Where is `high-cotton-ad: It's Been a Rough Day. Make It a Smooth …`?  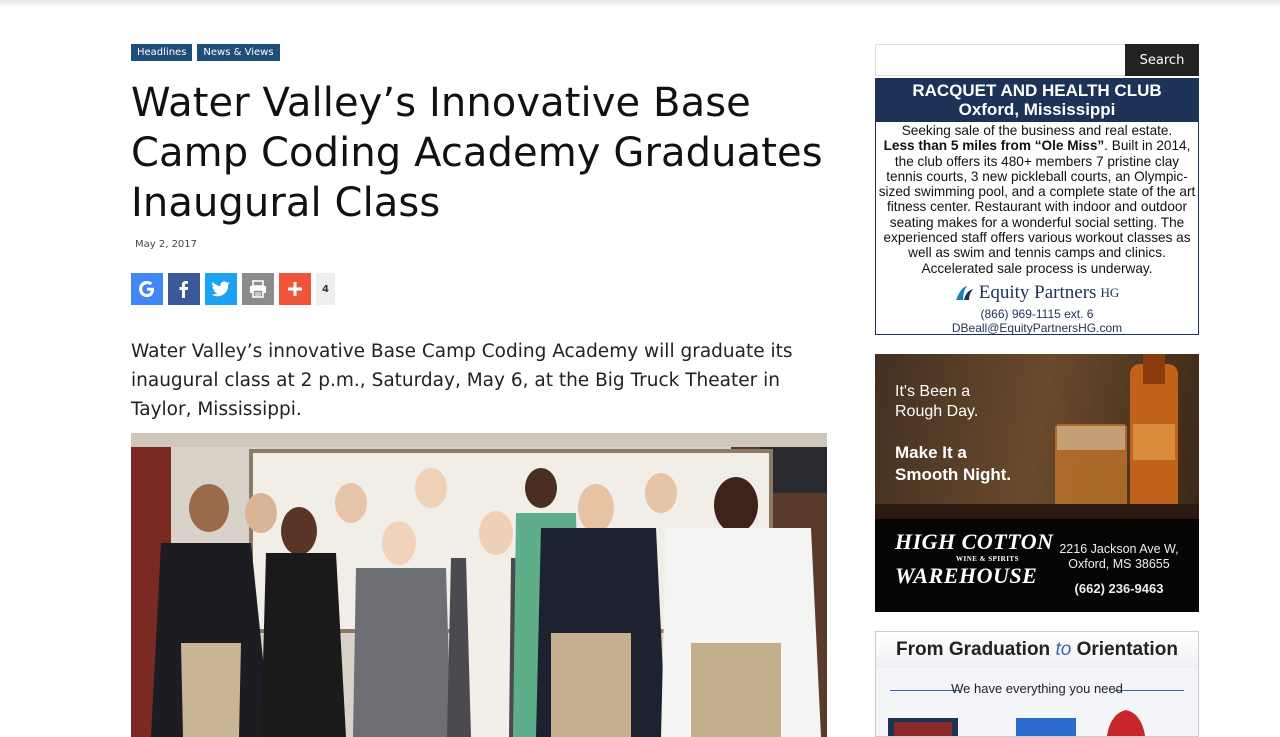
high-cotton-ad: It's Been a Rough Day. Make It a Smooth … is located at coordinates (1037, 483).